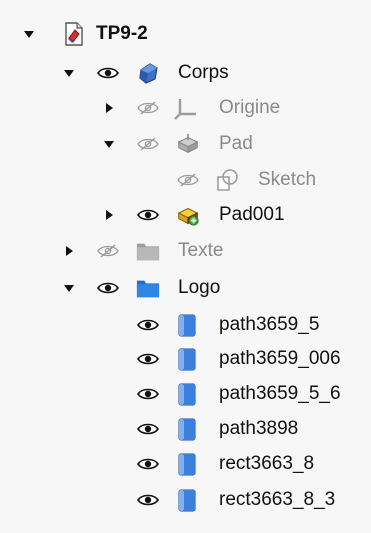 This screenshot has height=533, width=371. What do you see at coordinates (74, 34) in the screenshot?
I see `document-icon` at bounding box center [74, 34].